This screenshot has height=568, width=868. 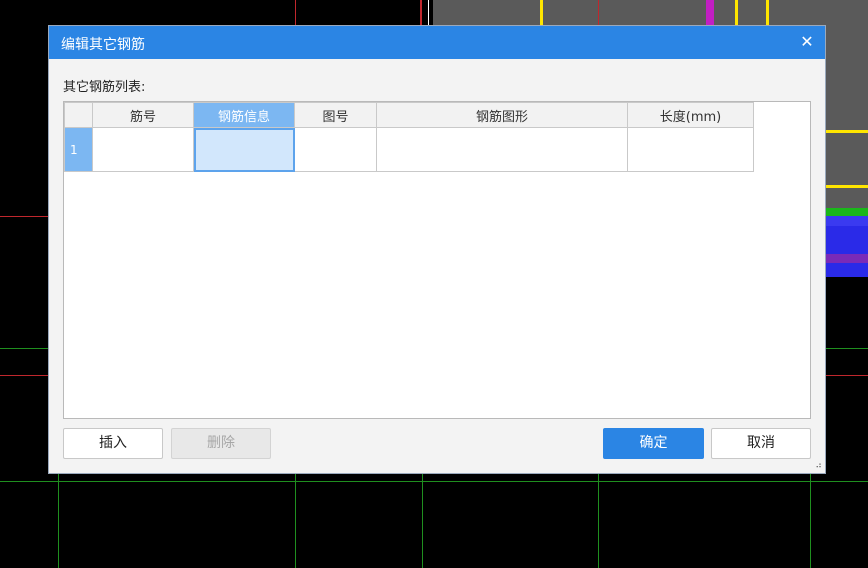 I want to click on table-row: 1, so click(x=409, y=149).